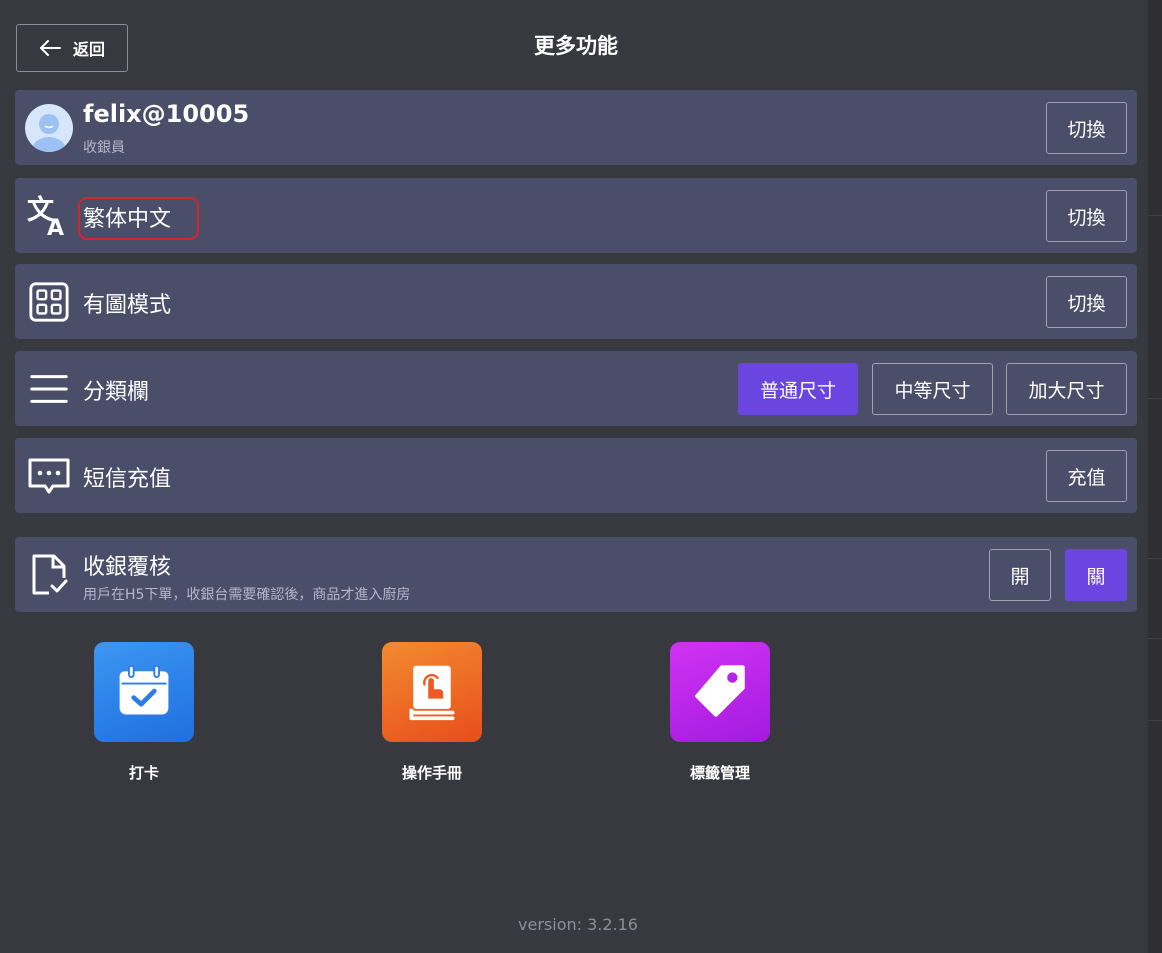  What do you see at coordinates (138, 218) in the screenshot?
I see `highlight-annotation` at bounding box center [138, 218].